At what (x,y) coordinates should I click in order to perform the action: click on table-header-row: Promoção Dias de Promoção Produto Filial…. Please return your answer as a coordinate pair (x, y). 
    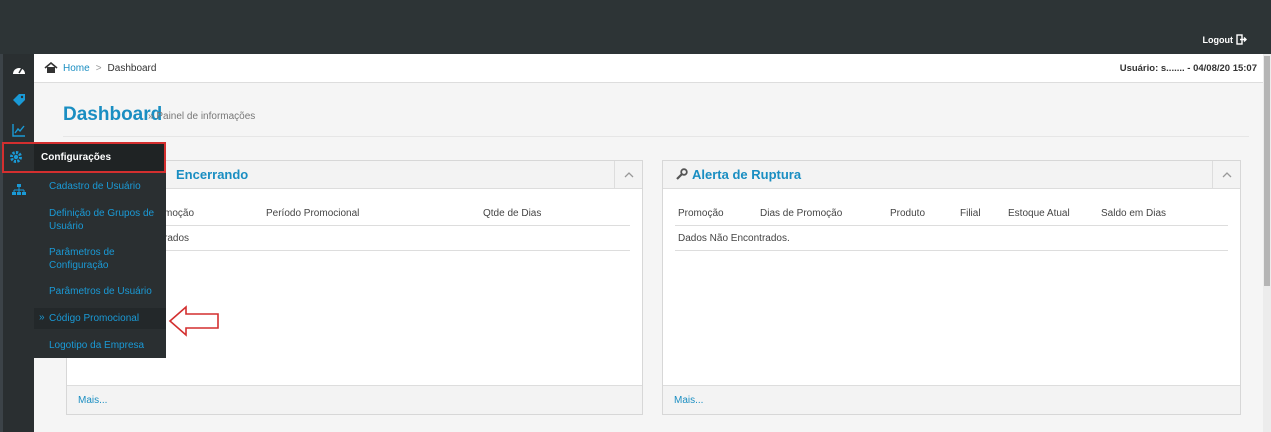
    Looking at the image, I should click on (951, 213).